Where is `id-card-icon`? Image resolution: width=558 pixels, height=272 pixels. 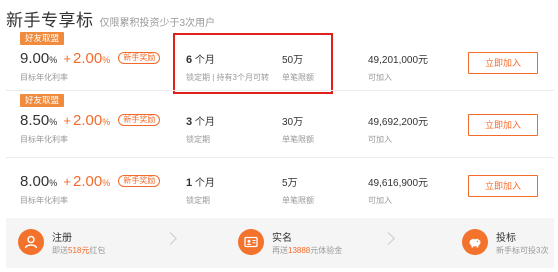 id-card-icon is located at coordinates (251, 242).